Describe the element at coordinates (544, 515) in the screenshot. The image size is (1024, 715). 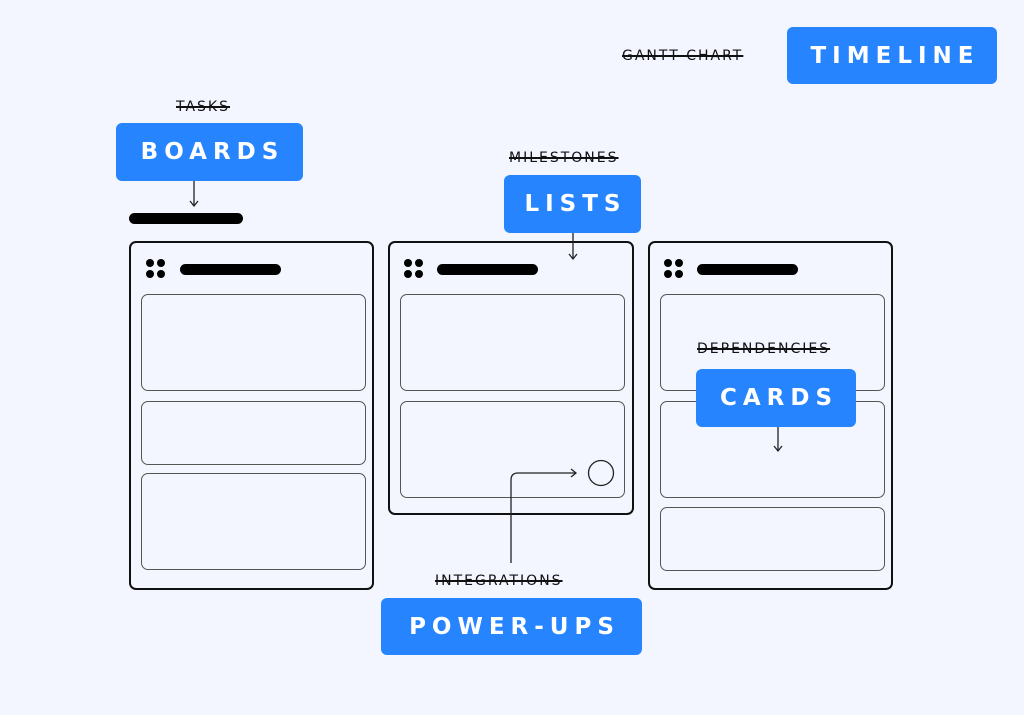
I see `power-ups-arrow-icon` at that location.